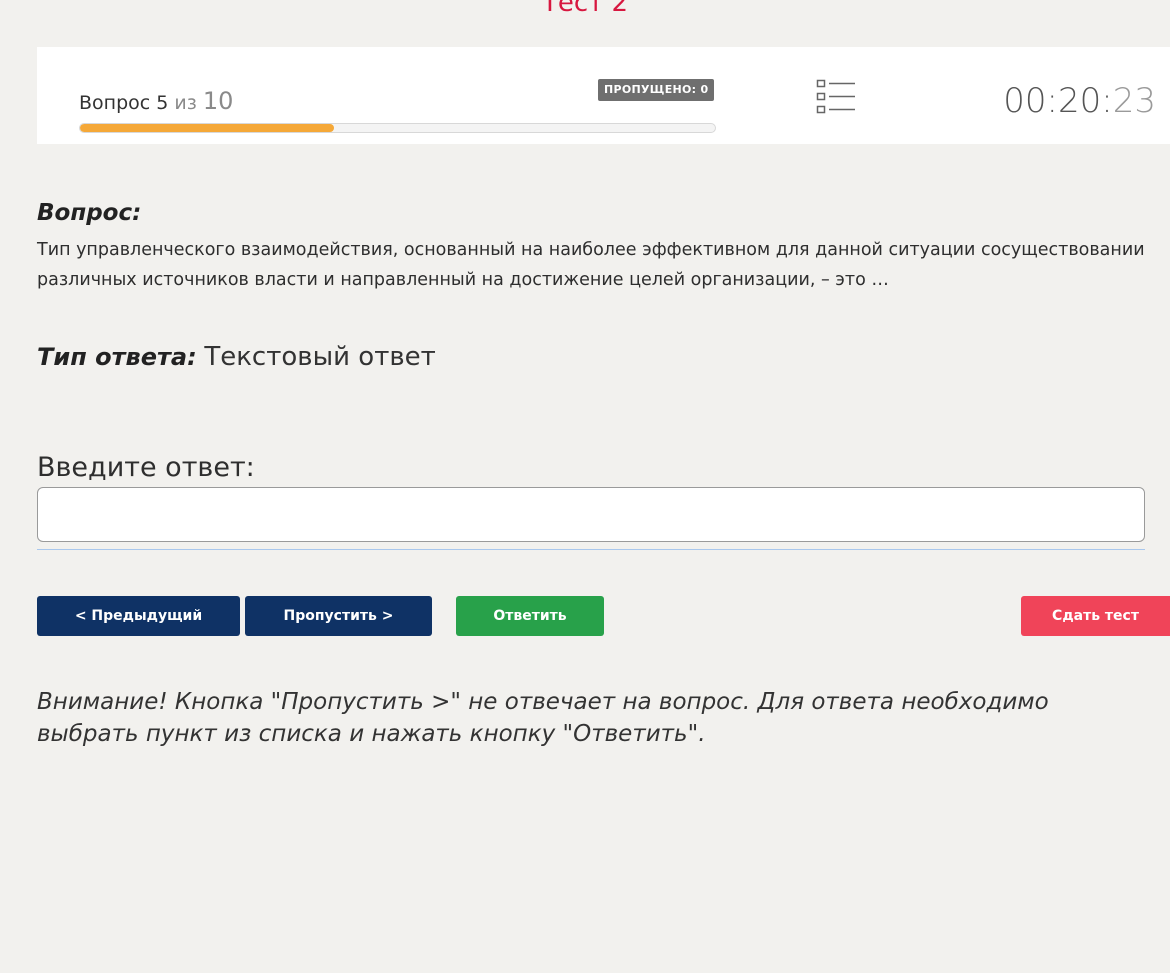  Describe the element at coordinates (338, 616) in the screenshot. I see `skip-button: Пропустить >` at that location.